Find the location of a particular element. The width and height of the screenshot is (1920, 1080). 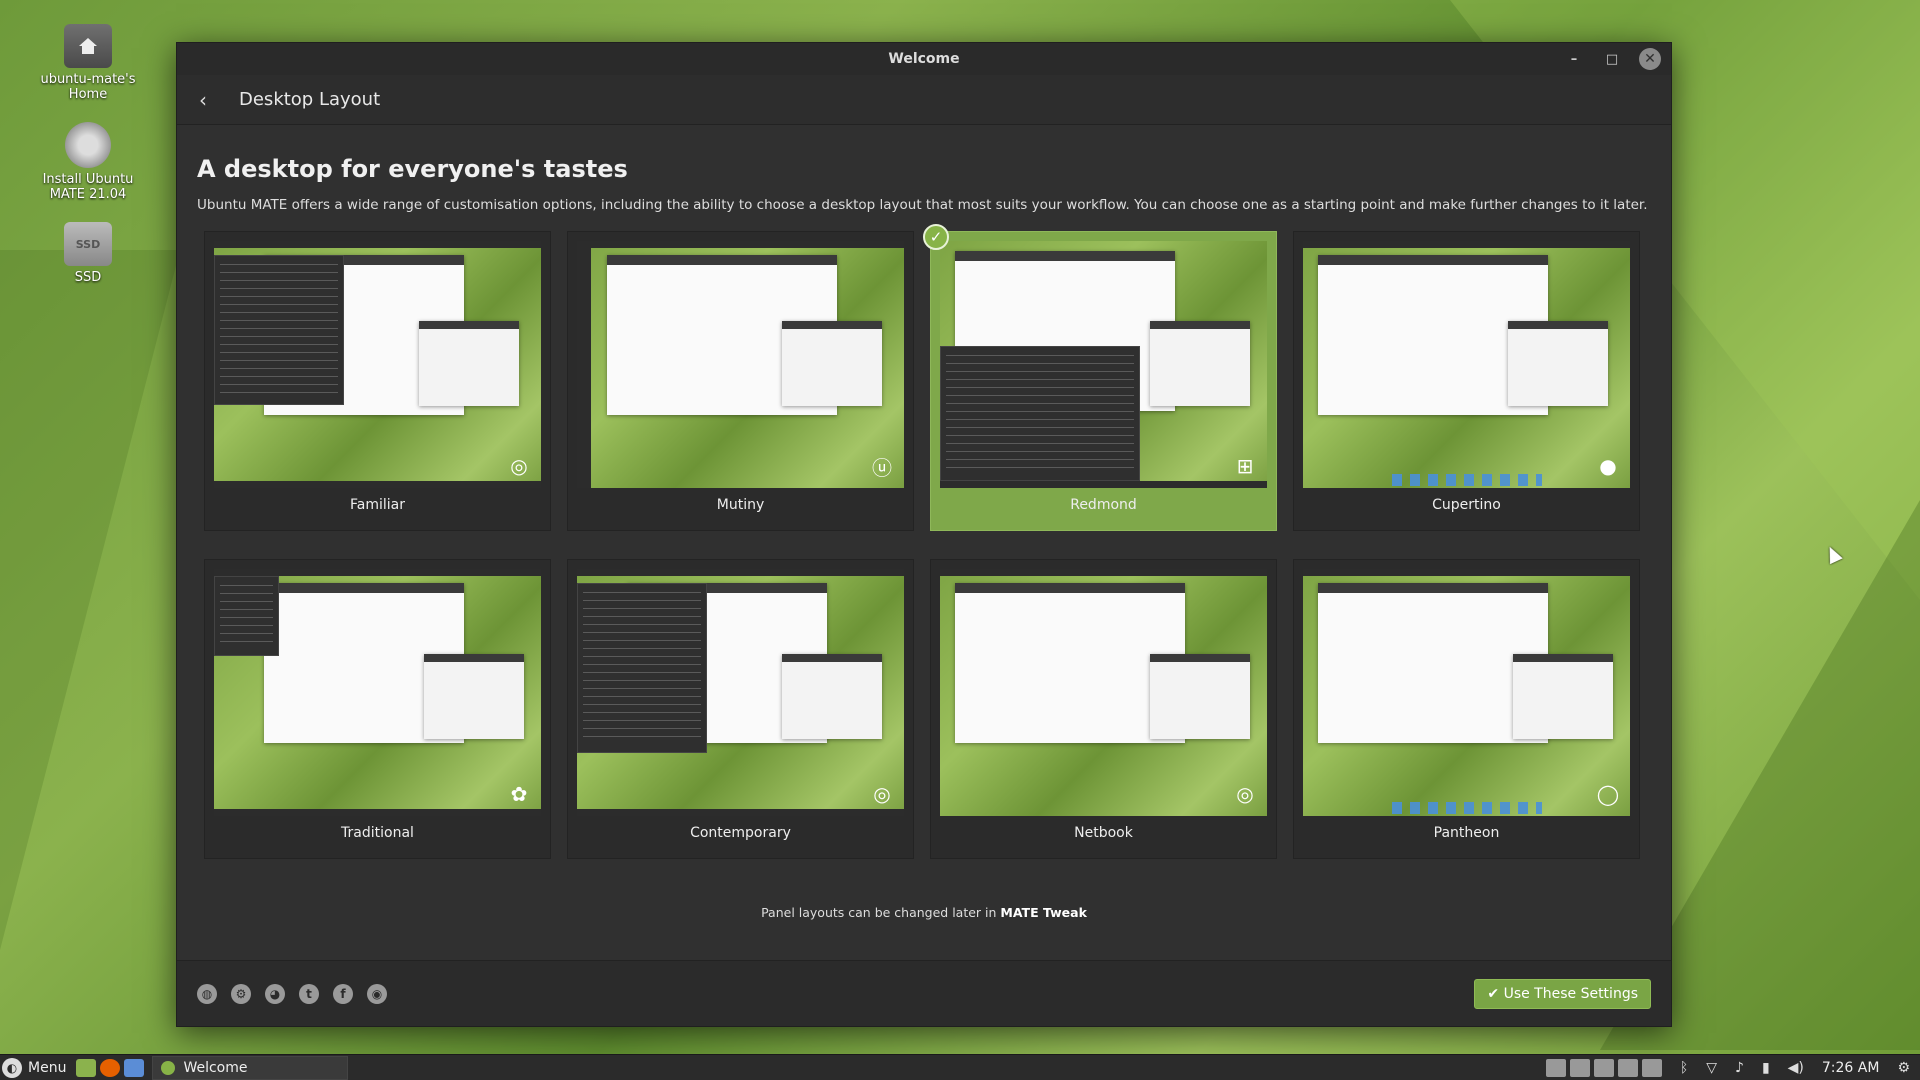

layout-name: Familiar is located at coordinates (377, 505).